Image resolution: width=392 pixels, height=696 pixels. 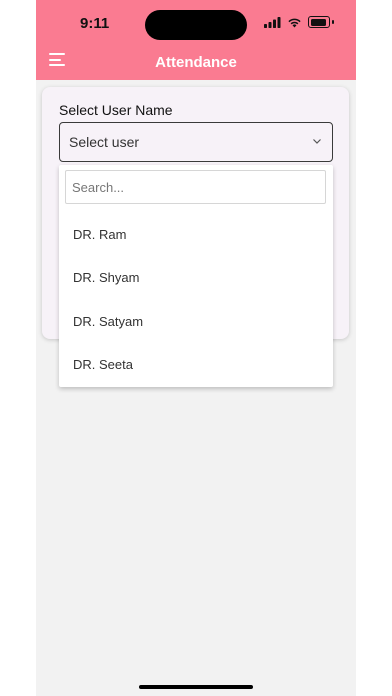 I want to click on option-dr-ram: DR. Ram, so click(x=196, y=235).